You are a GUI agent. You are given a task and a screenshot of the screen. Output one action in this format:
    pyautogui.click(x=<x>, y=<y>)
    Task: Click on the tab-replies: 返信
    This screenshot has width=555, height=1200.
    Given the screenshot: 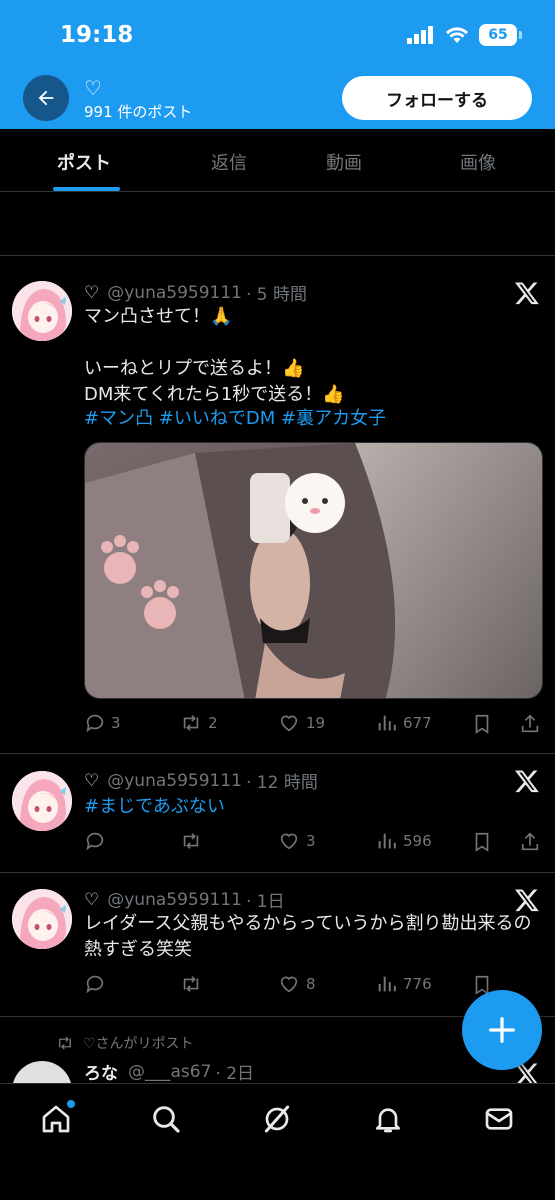 What is the action you would take?
    pyautogui.click(x=229, y=162)
    